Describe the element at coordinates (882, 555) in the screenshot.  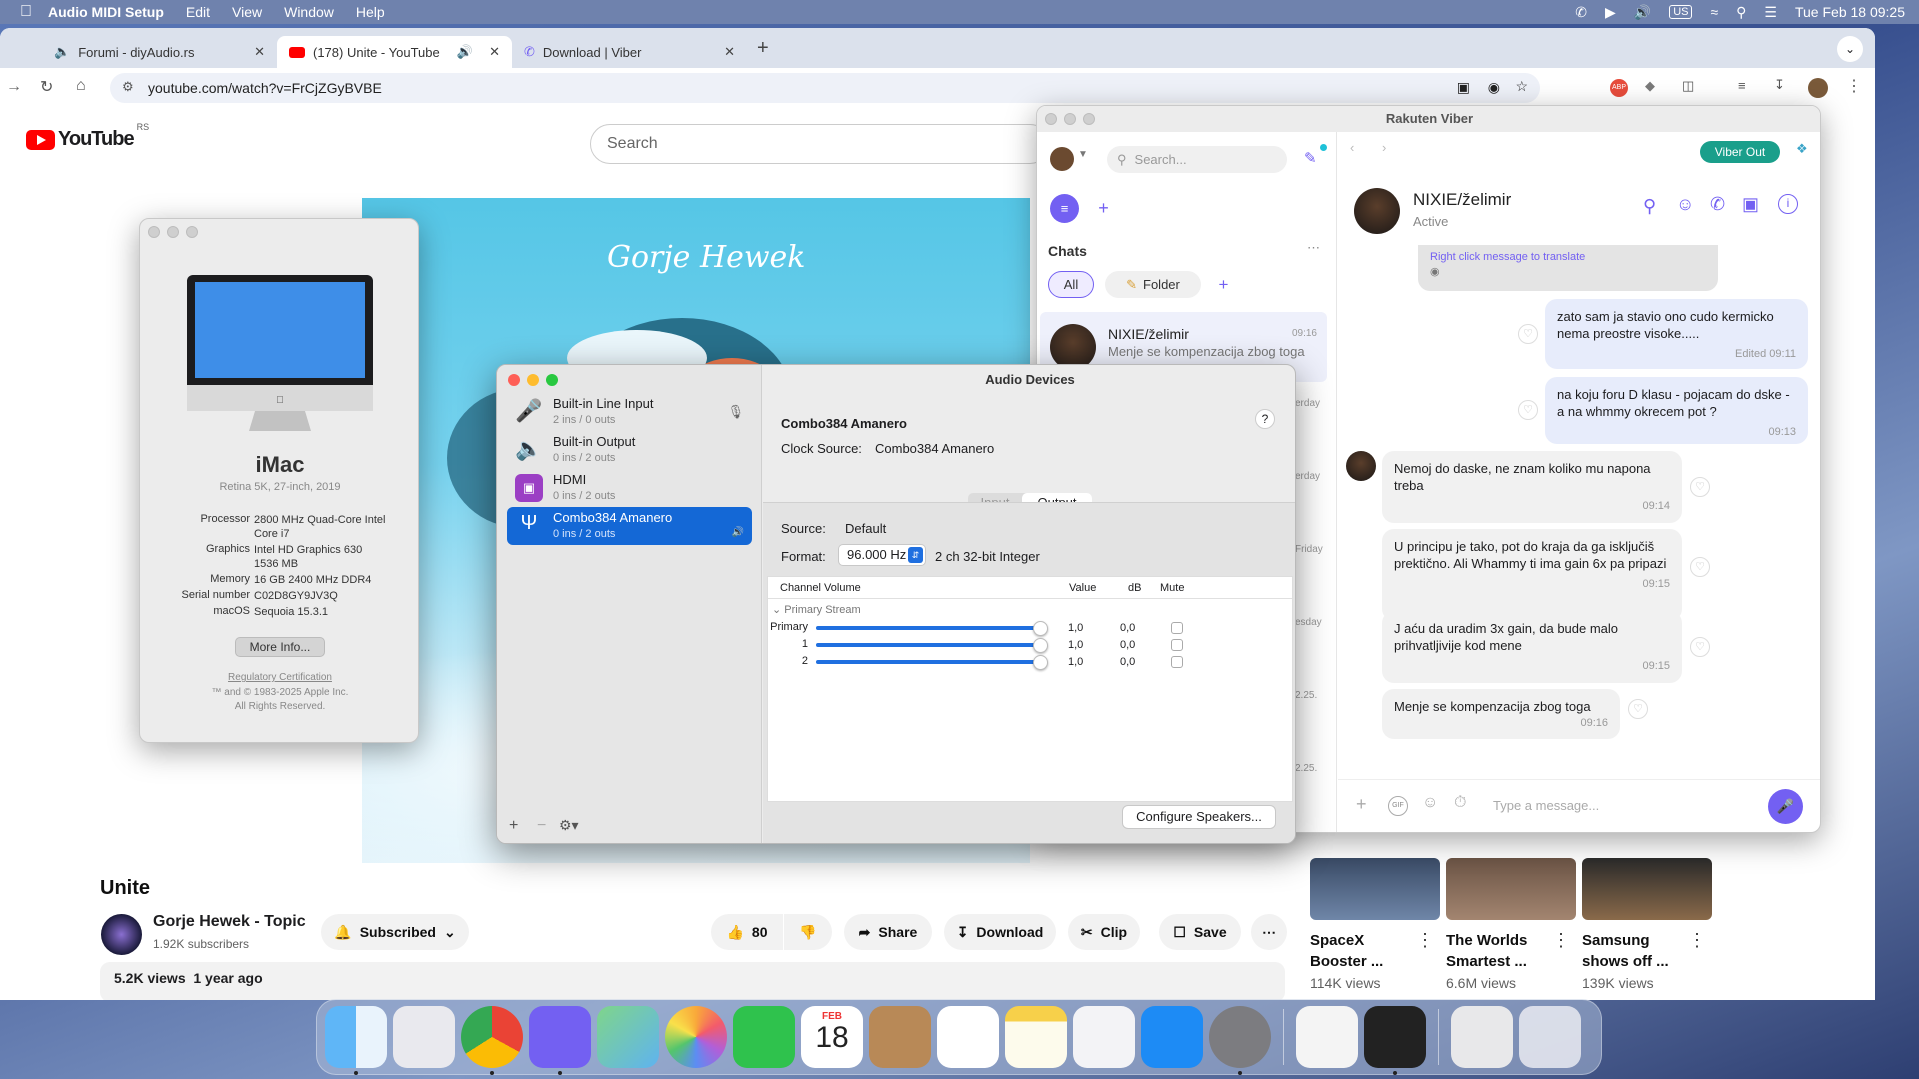
I see `format-rate-select: 96.000 Hz ⇵` at that location.